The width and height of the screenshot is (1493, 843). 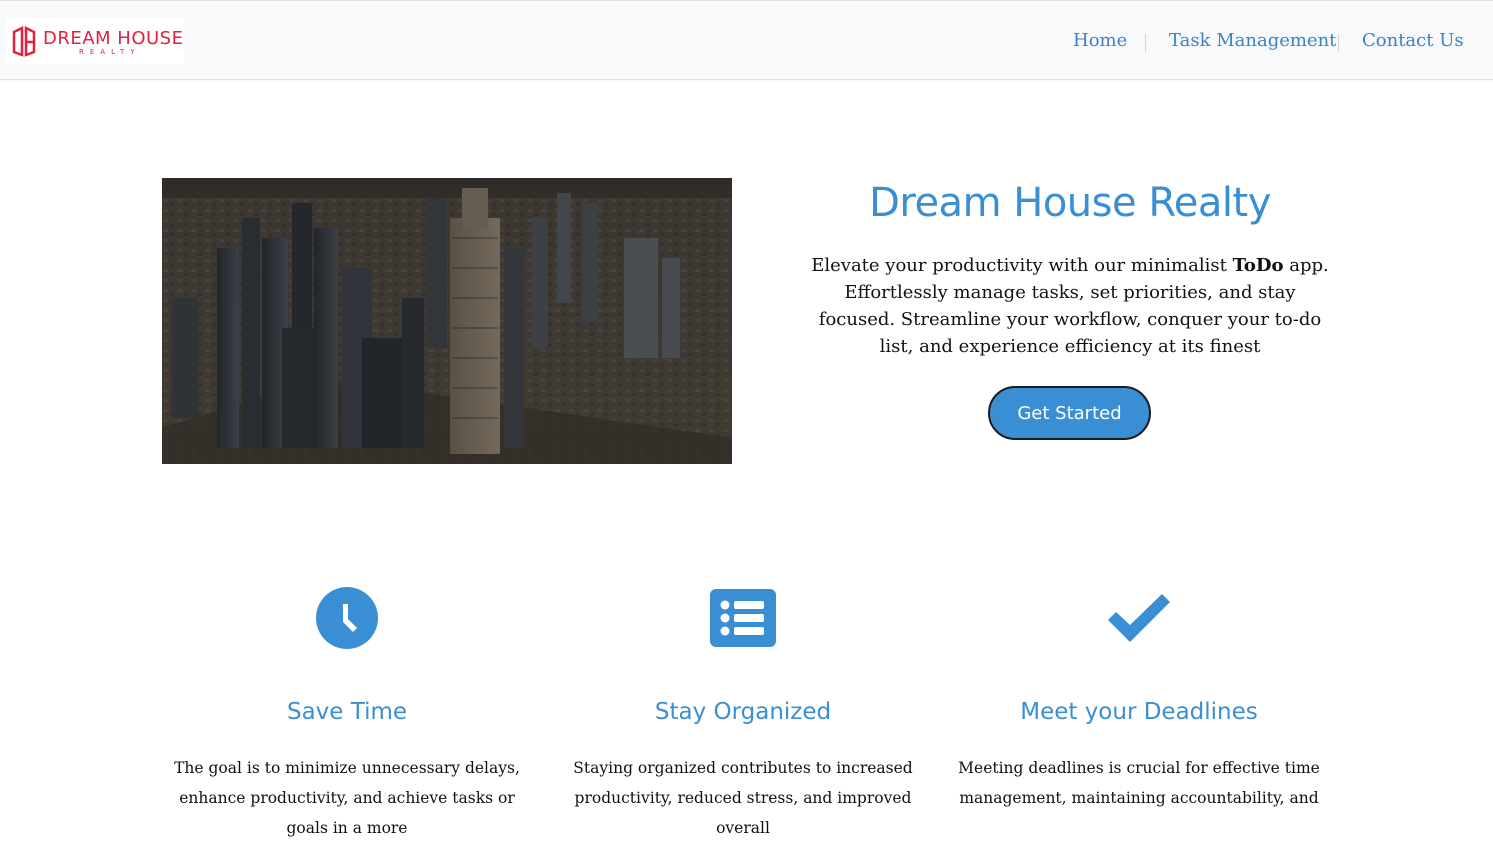 What do you see at coordinates (110, 52) in the screenshot?
I see `brand-subtitle: REALTY` at bounding box center [110, 52].